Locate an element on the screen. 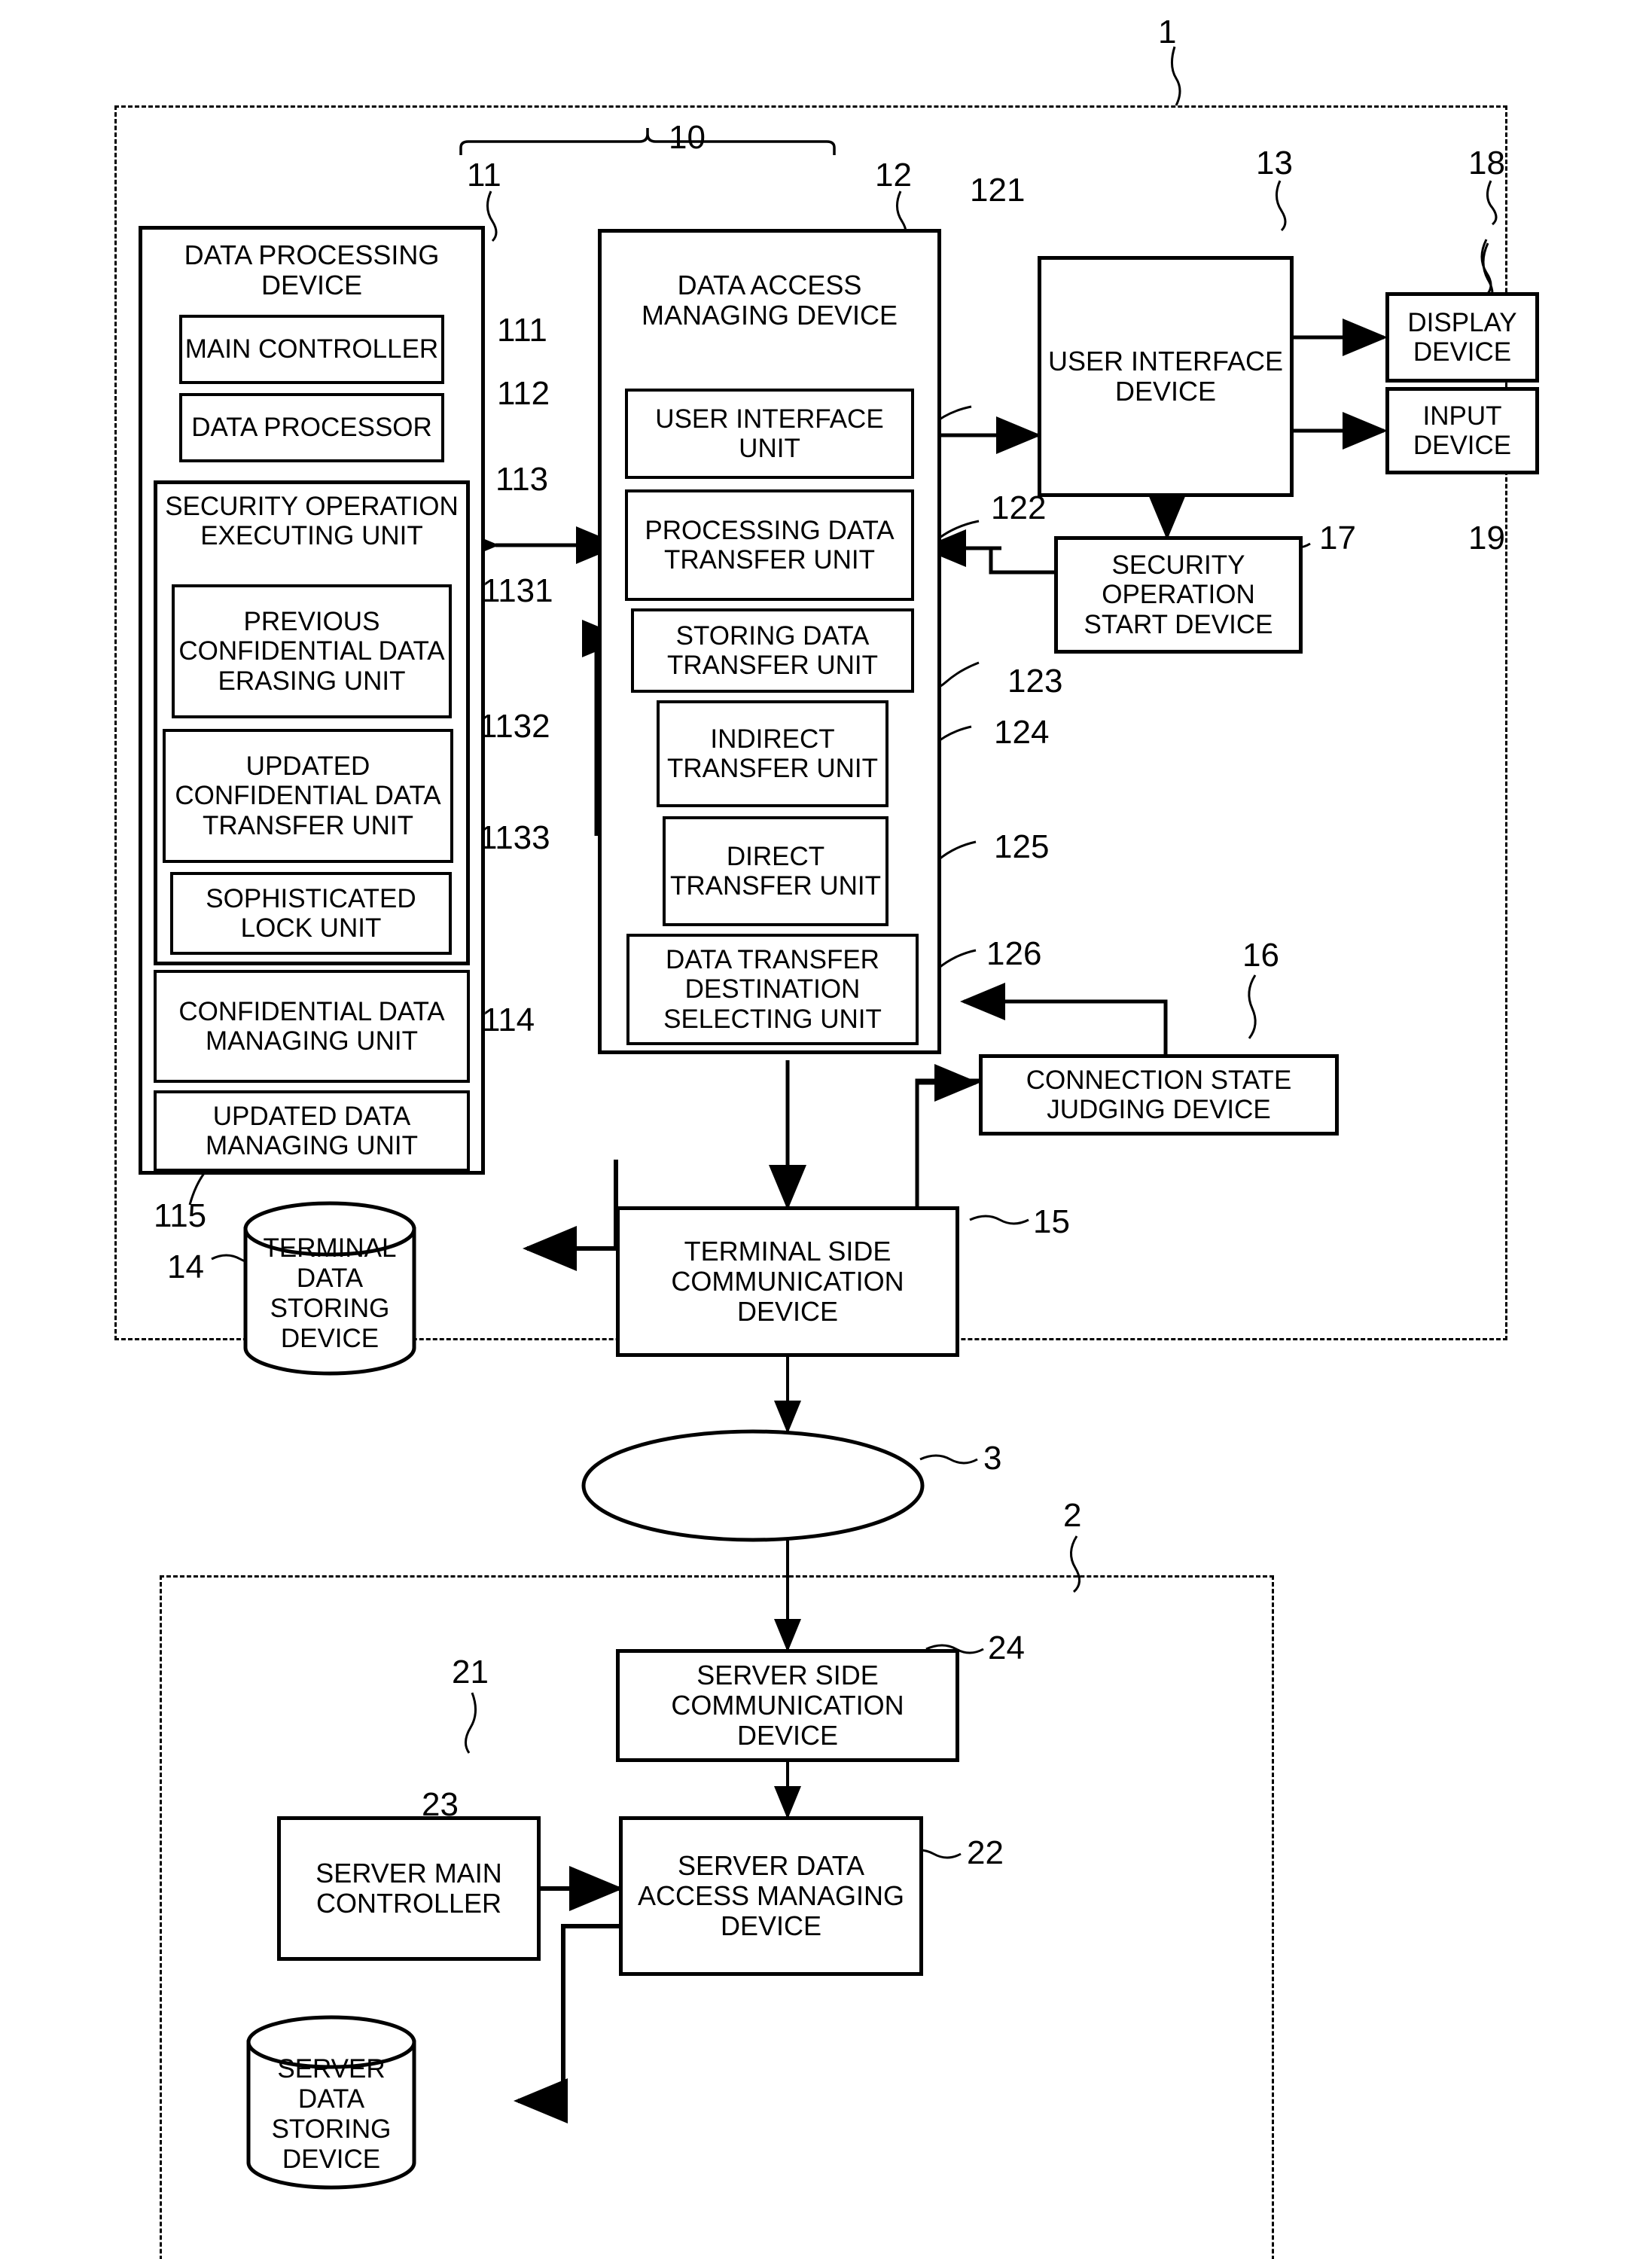 The width and height of the screenshot is (1652, 2259). ref-14: 14 is located at coordinates (186, 1266).